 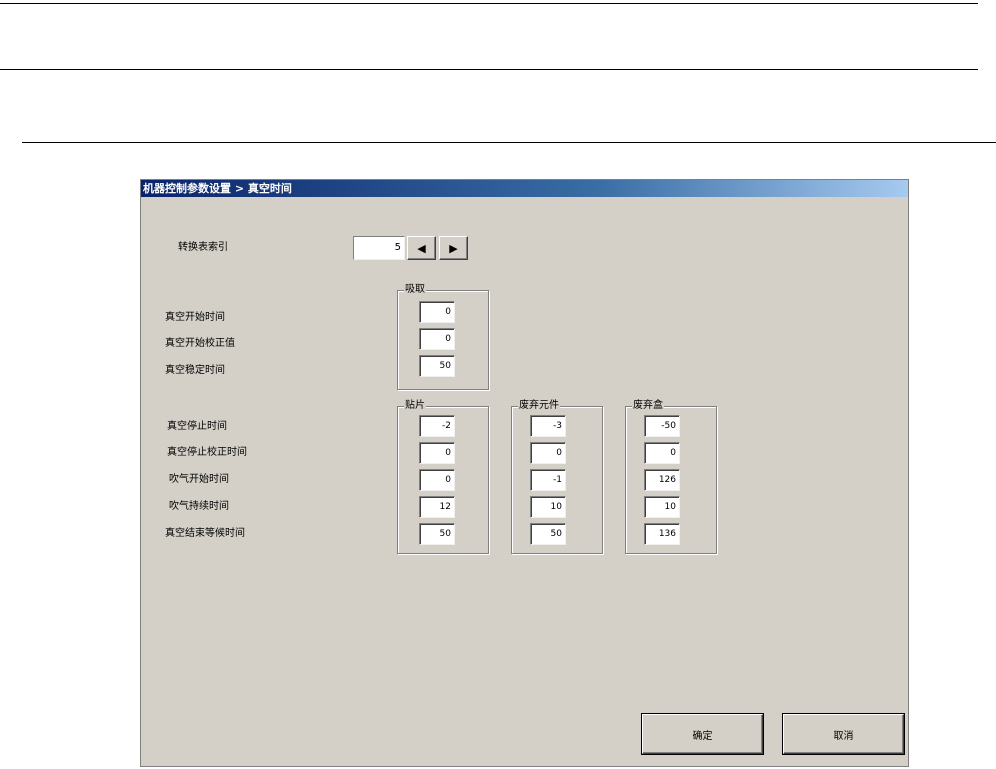 I want to click on right-arrow-icon: ▶, so click(x=453, y=248).